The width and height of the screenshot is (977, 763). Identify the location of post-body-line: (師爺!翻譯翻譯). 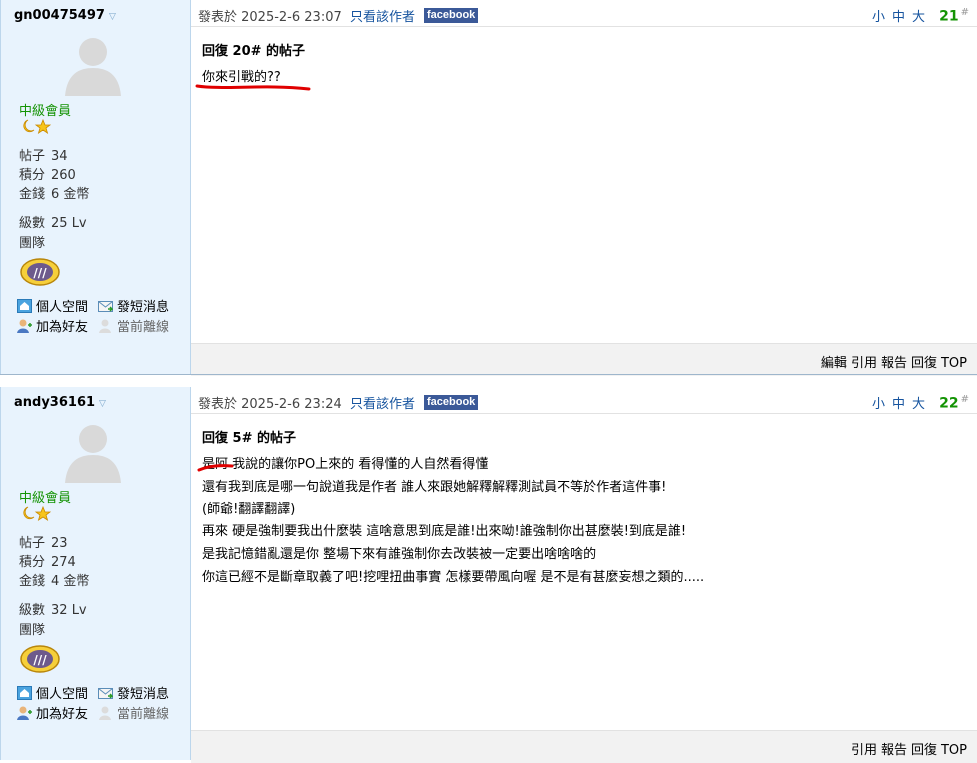
(249, 509).